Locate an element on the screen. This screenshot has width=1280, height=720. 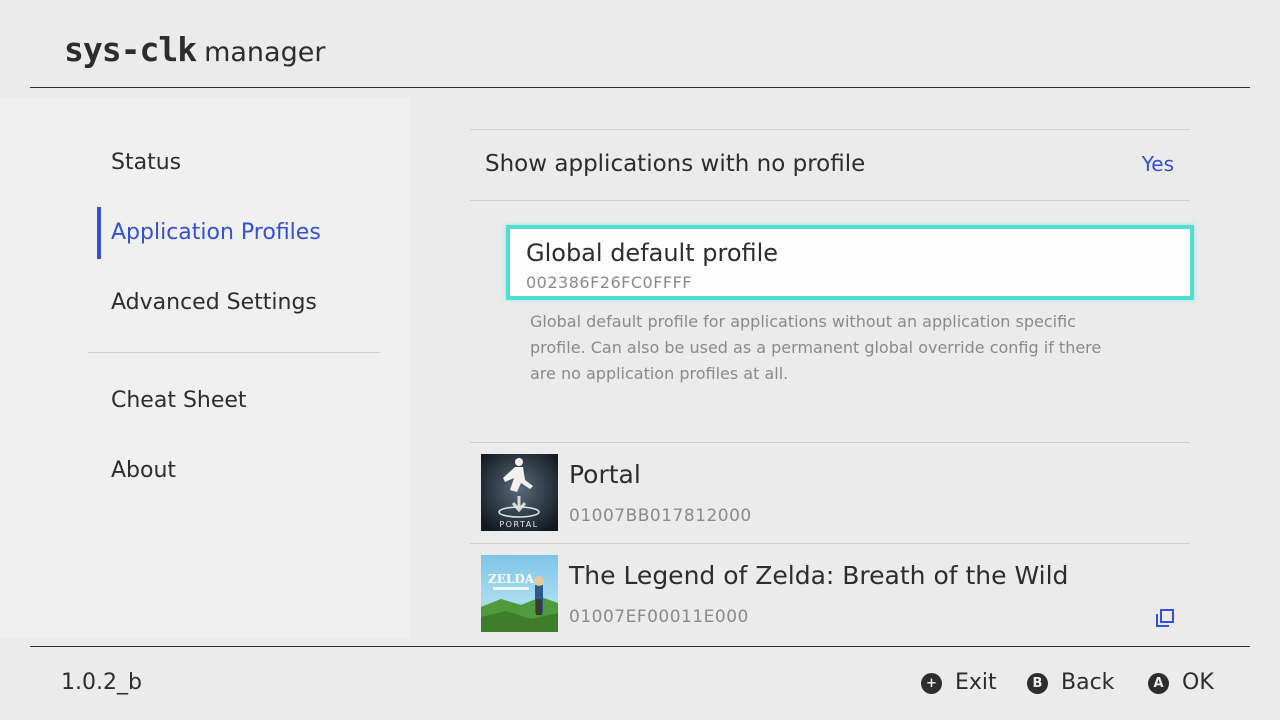
app-subtitle: manager is located at coordinates (265, 52).